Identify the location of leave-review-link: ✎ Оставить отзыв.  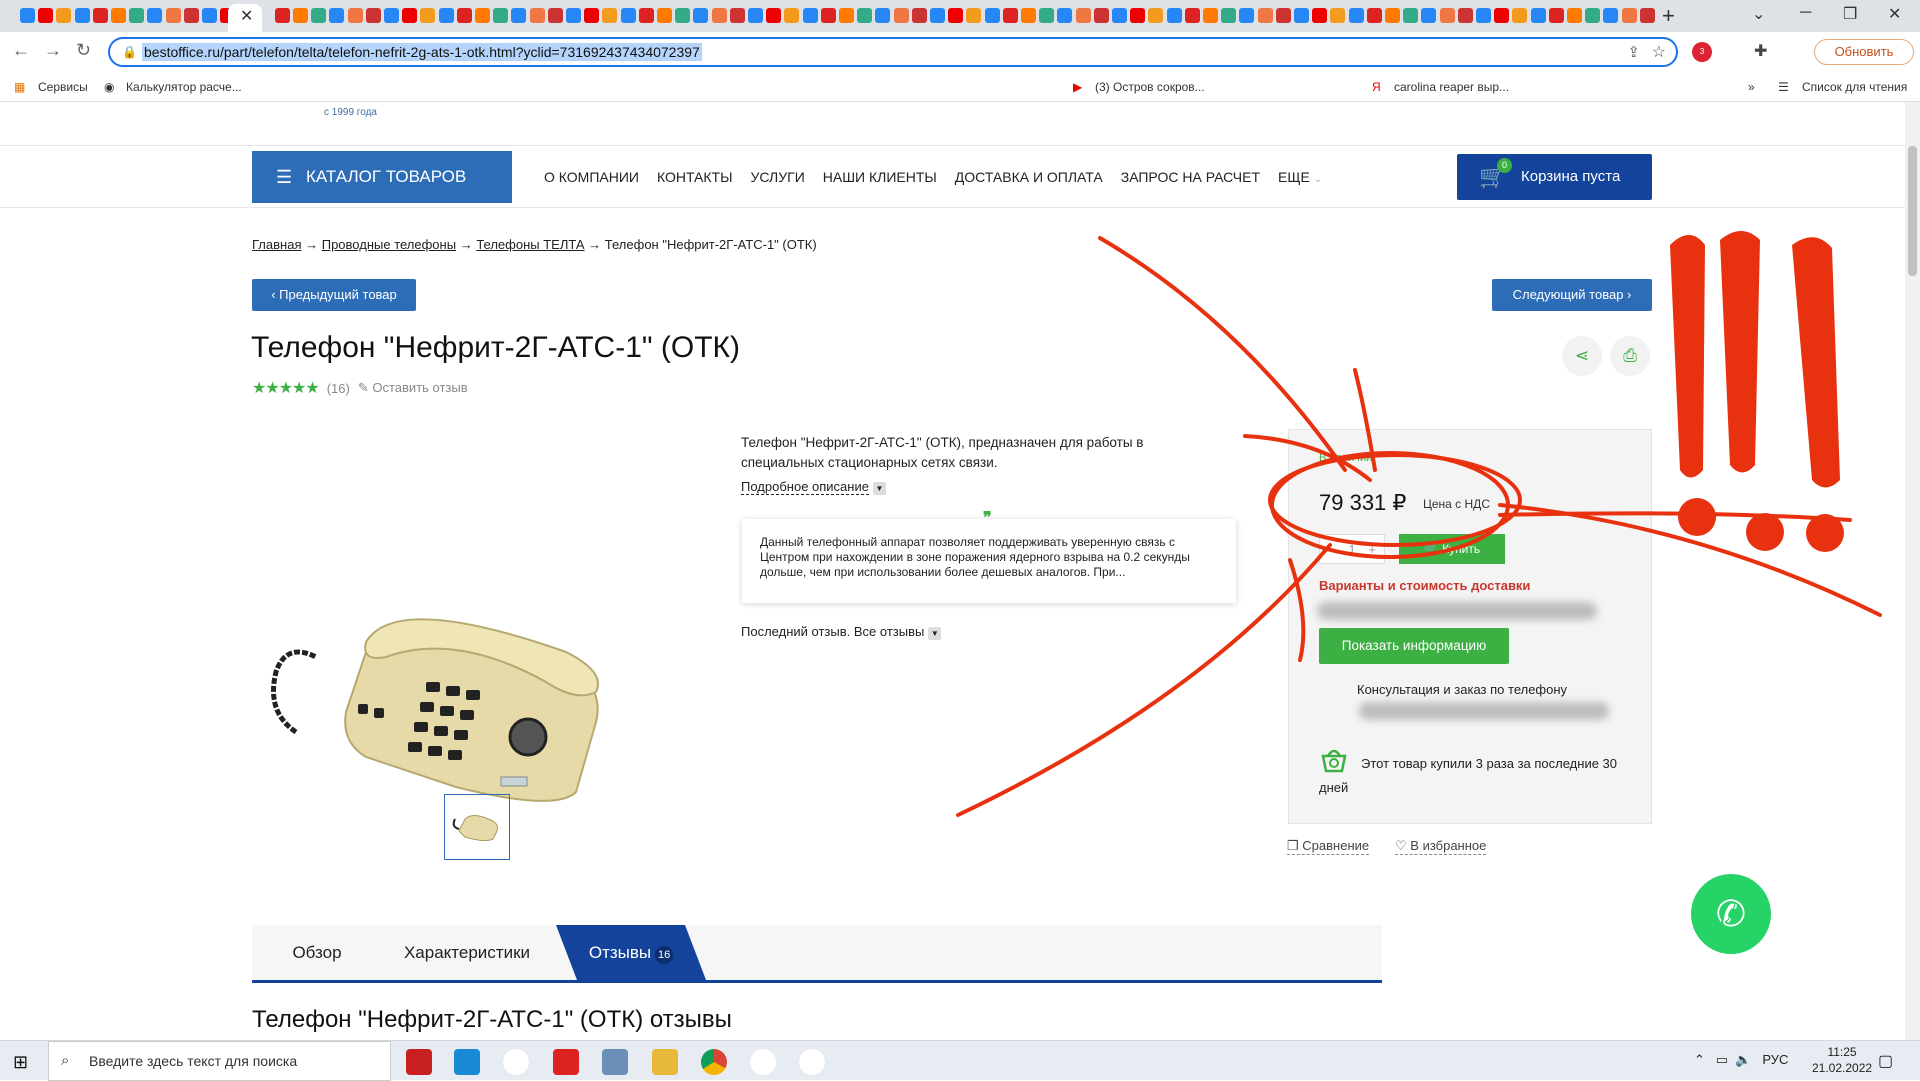
(413, 388).